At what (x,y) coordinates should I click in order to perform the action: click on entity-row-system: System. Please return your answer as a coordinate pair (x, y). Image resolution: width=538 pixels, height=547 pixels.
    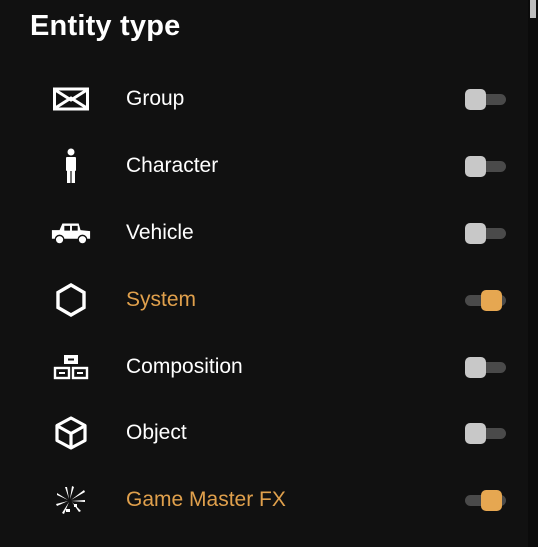
    Looking at the image, I should click on (264, 299).